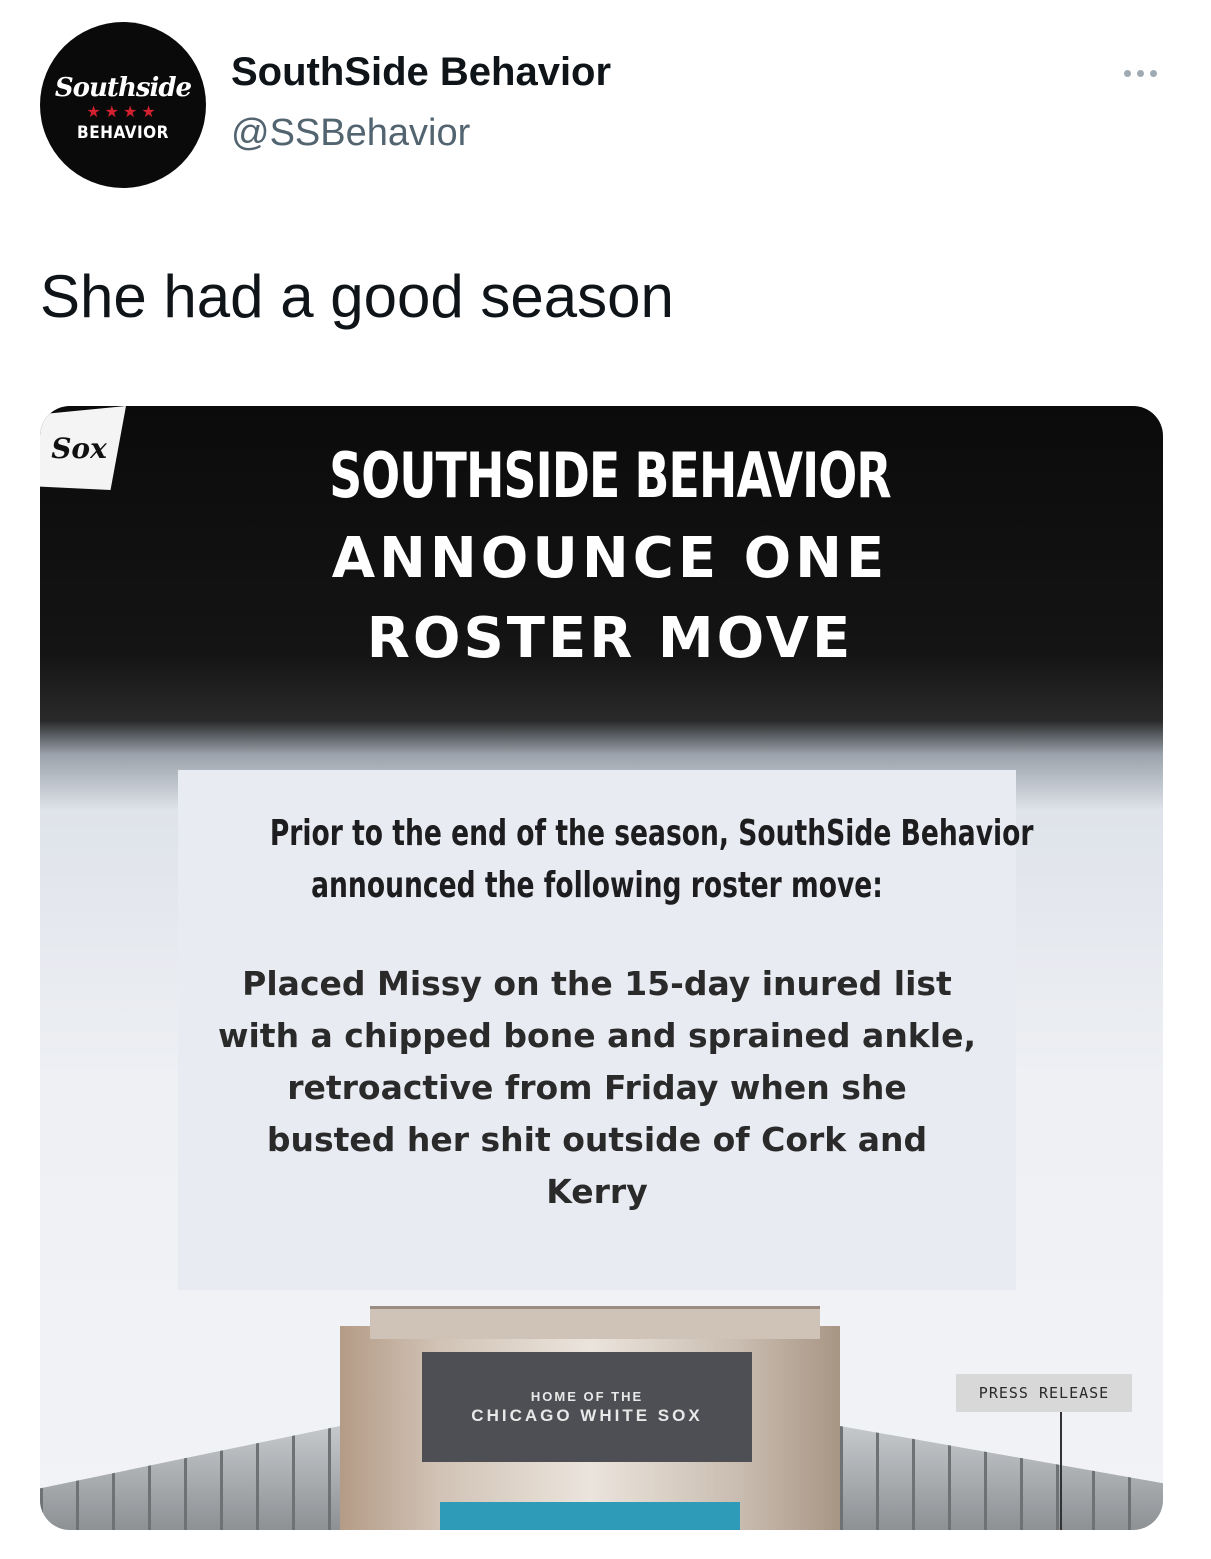 This screenshot has width=1211, height=1559. What do you see at coordinates (590, 1516) in the screenshot?
I see `stadium-glass` at bounding box center [590, 1516].